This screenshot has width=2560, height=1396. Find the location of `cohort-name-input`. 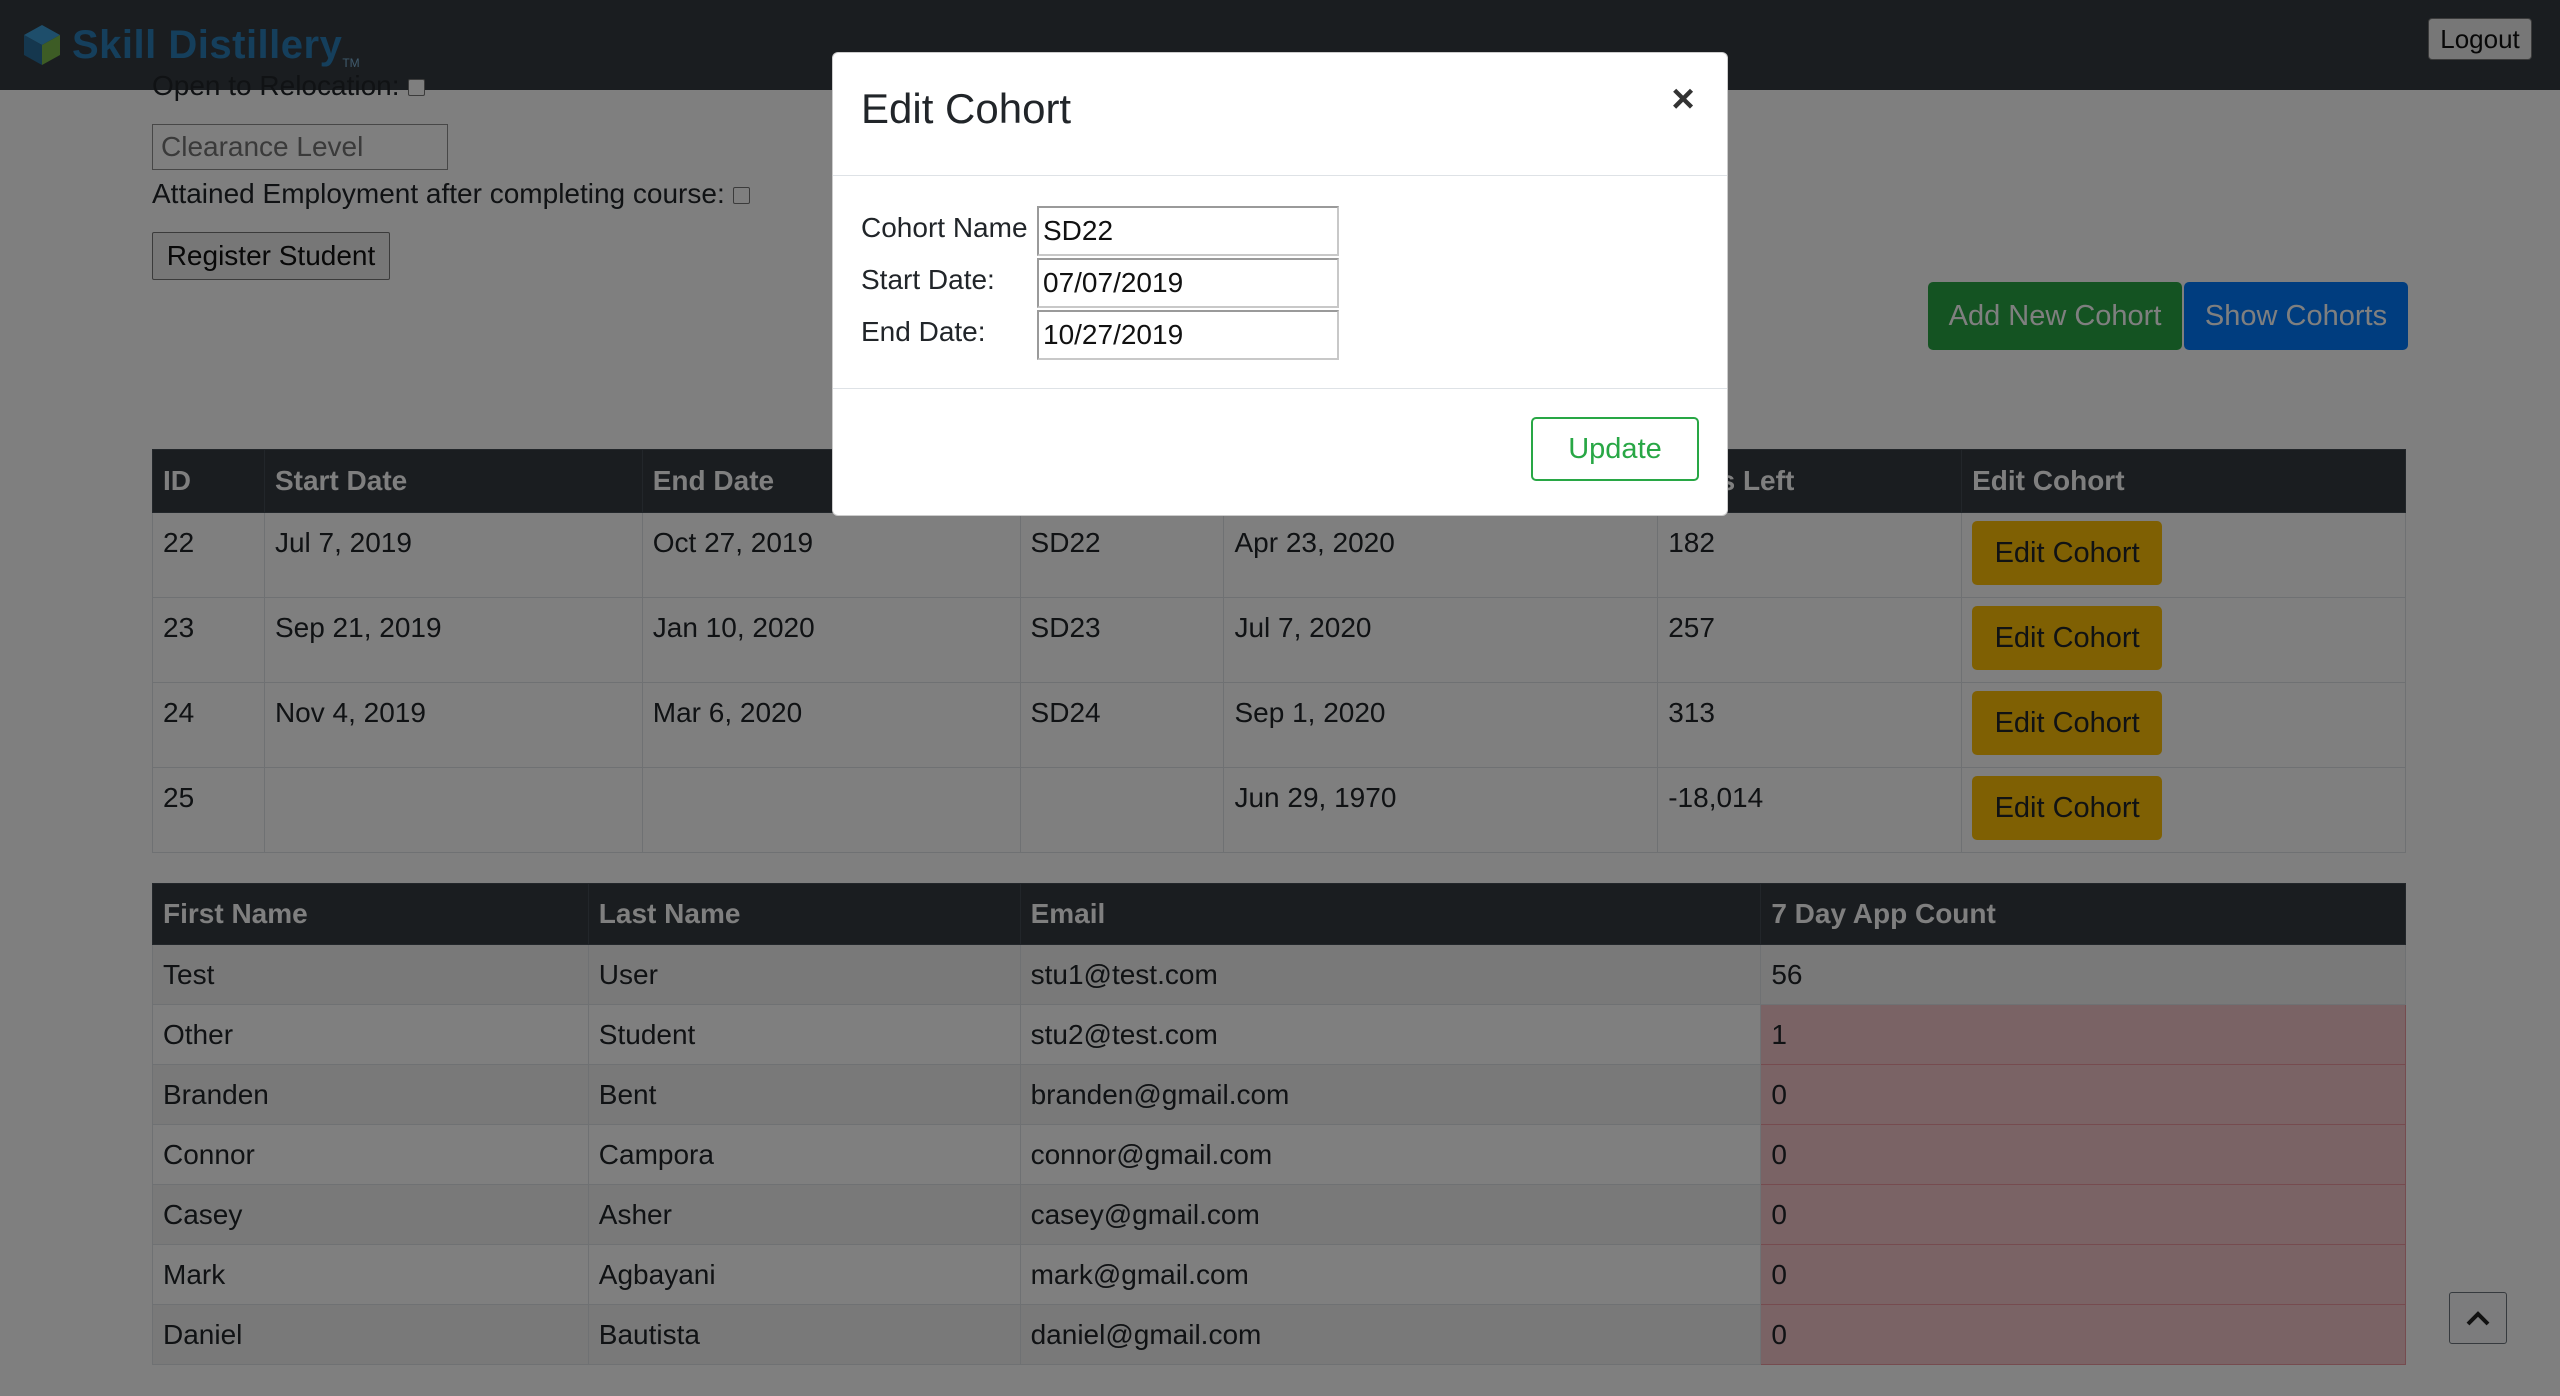

cohort-name-input is located at coordinates (1188, 231).